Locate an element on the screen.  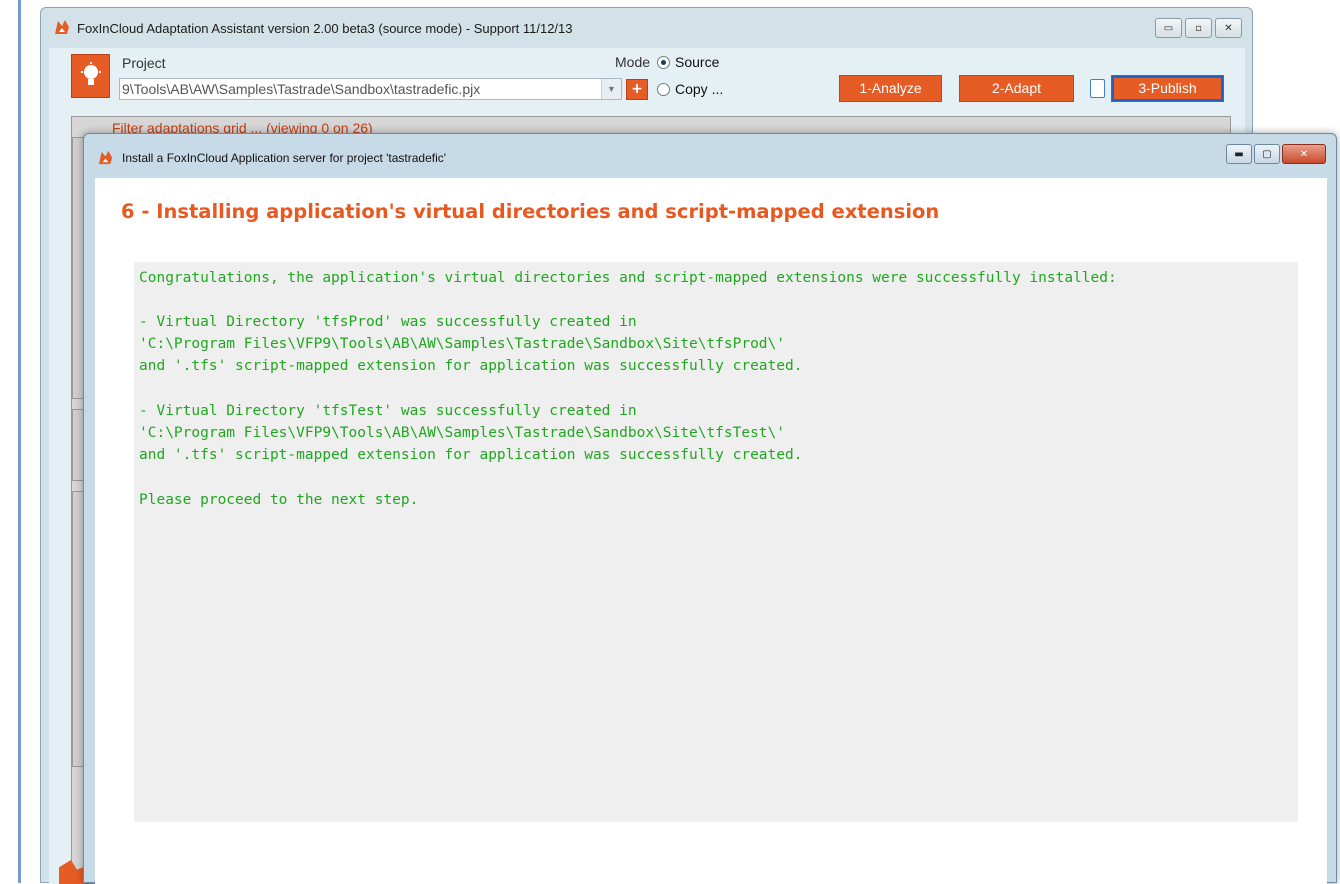
dialog-minimize-button: ▬ is located at coordinates (1239, 154).